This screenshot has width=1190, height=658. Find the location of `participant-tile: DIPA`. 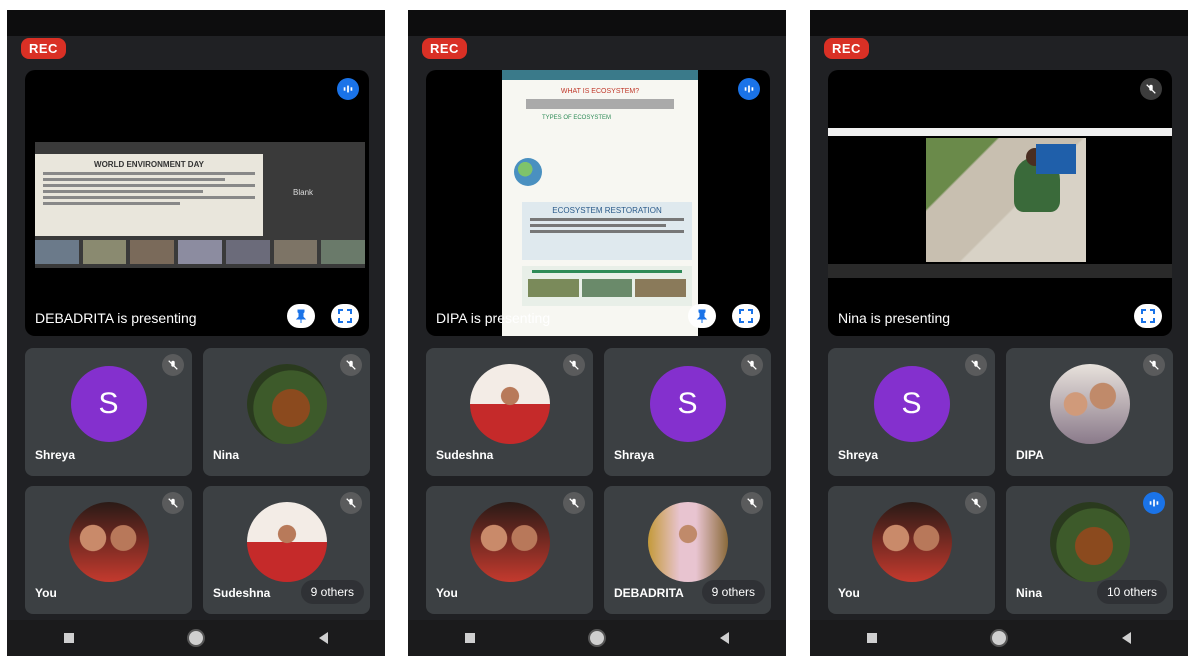

participant-tile: DIPA is located at coordinates (1089, 412).